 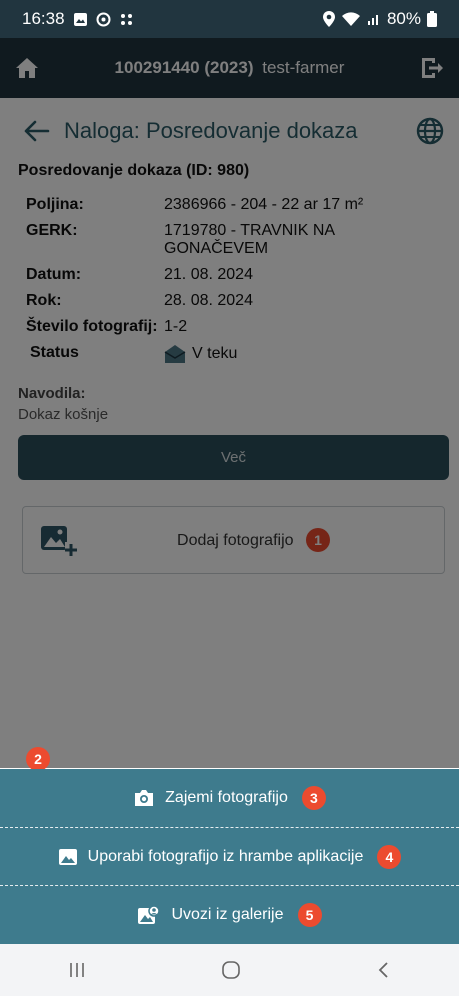 What do you see at coordinates (226, 797) in the screenshot?
I see `option-label: Zajemi fotografijo` at bounding box center [226, 797].